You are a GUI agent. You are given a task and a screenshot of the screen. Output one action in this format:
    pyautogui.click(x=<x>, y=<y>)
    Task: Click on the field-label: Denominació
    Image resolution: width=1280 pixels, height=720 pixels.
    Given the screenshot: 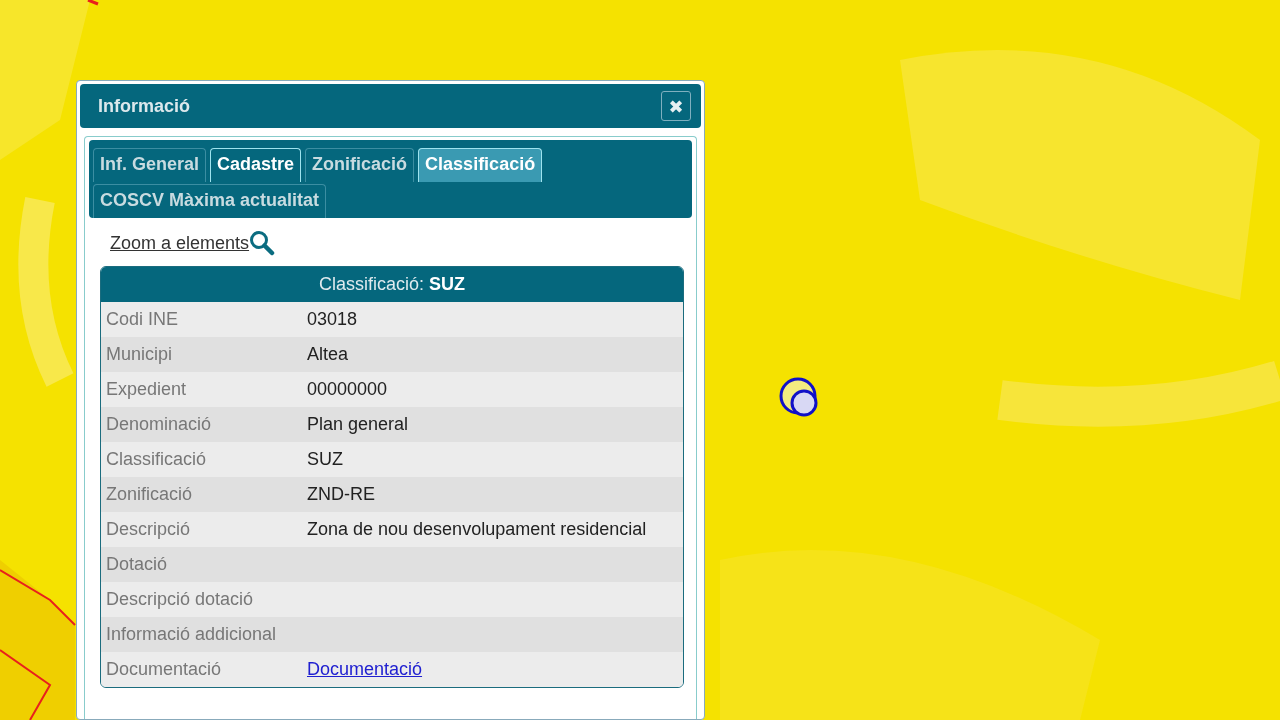 What is the action you would take?
    pyautogui.click(x=159, y=424)
    